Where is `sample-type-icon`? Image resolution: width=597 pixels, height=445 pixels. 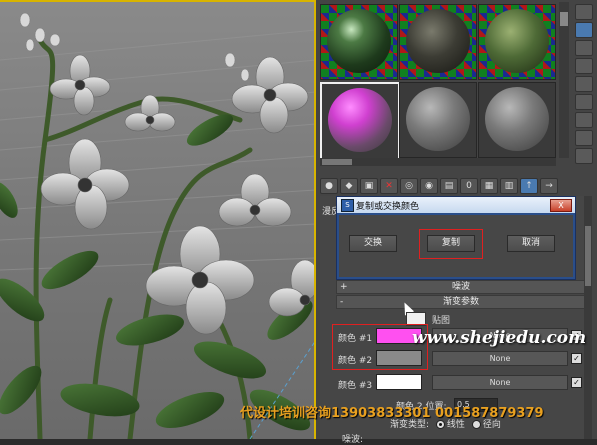 sample-type-icon is located at coordinates (584, 12).